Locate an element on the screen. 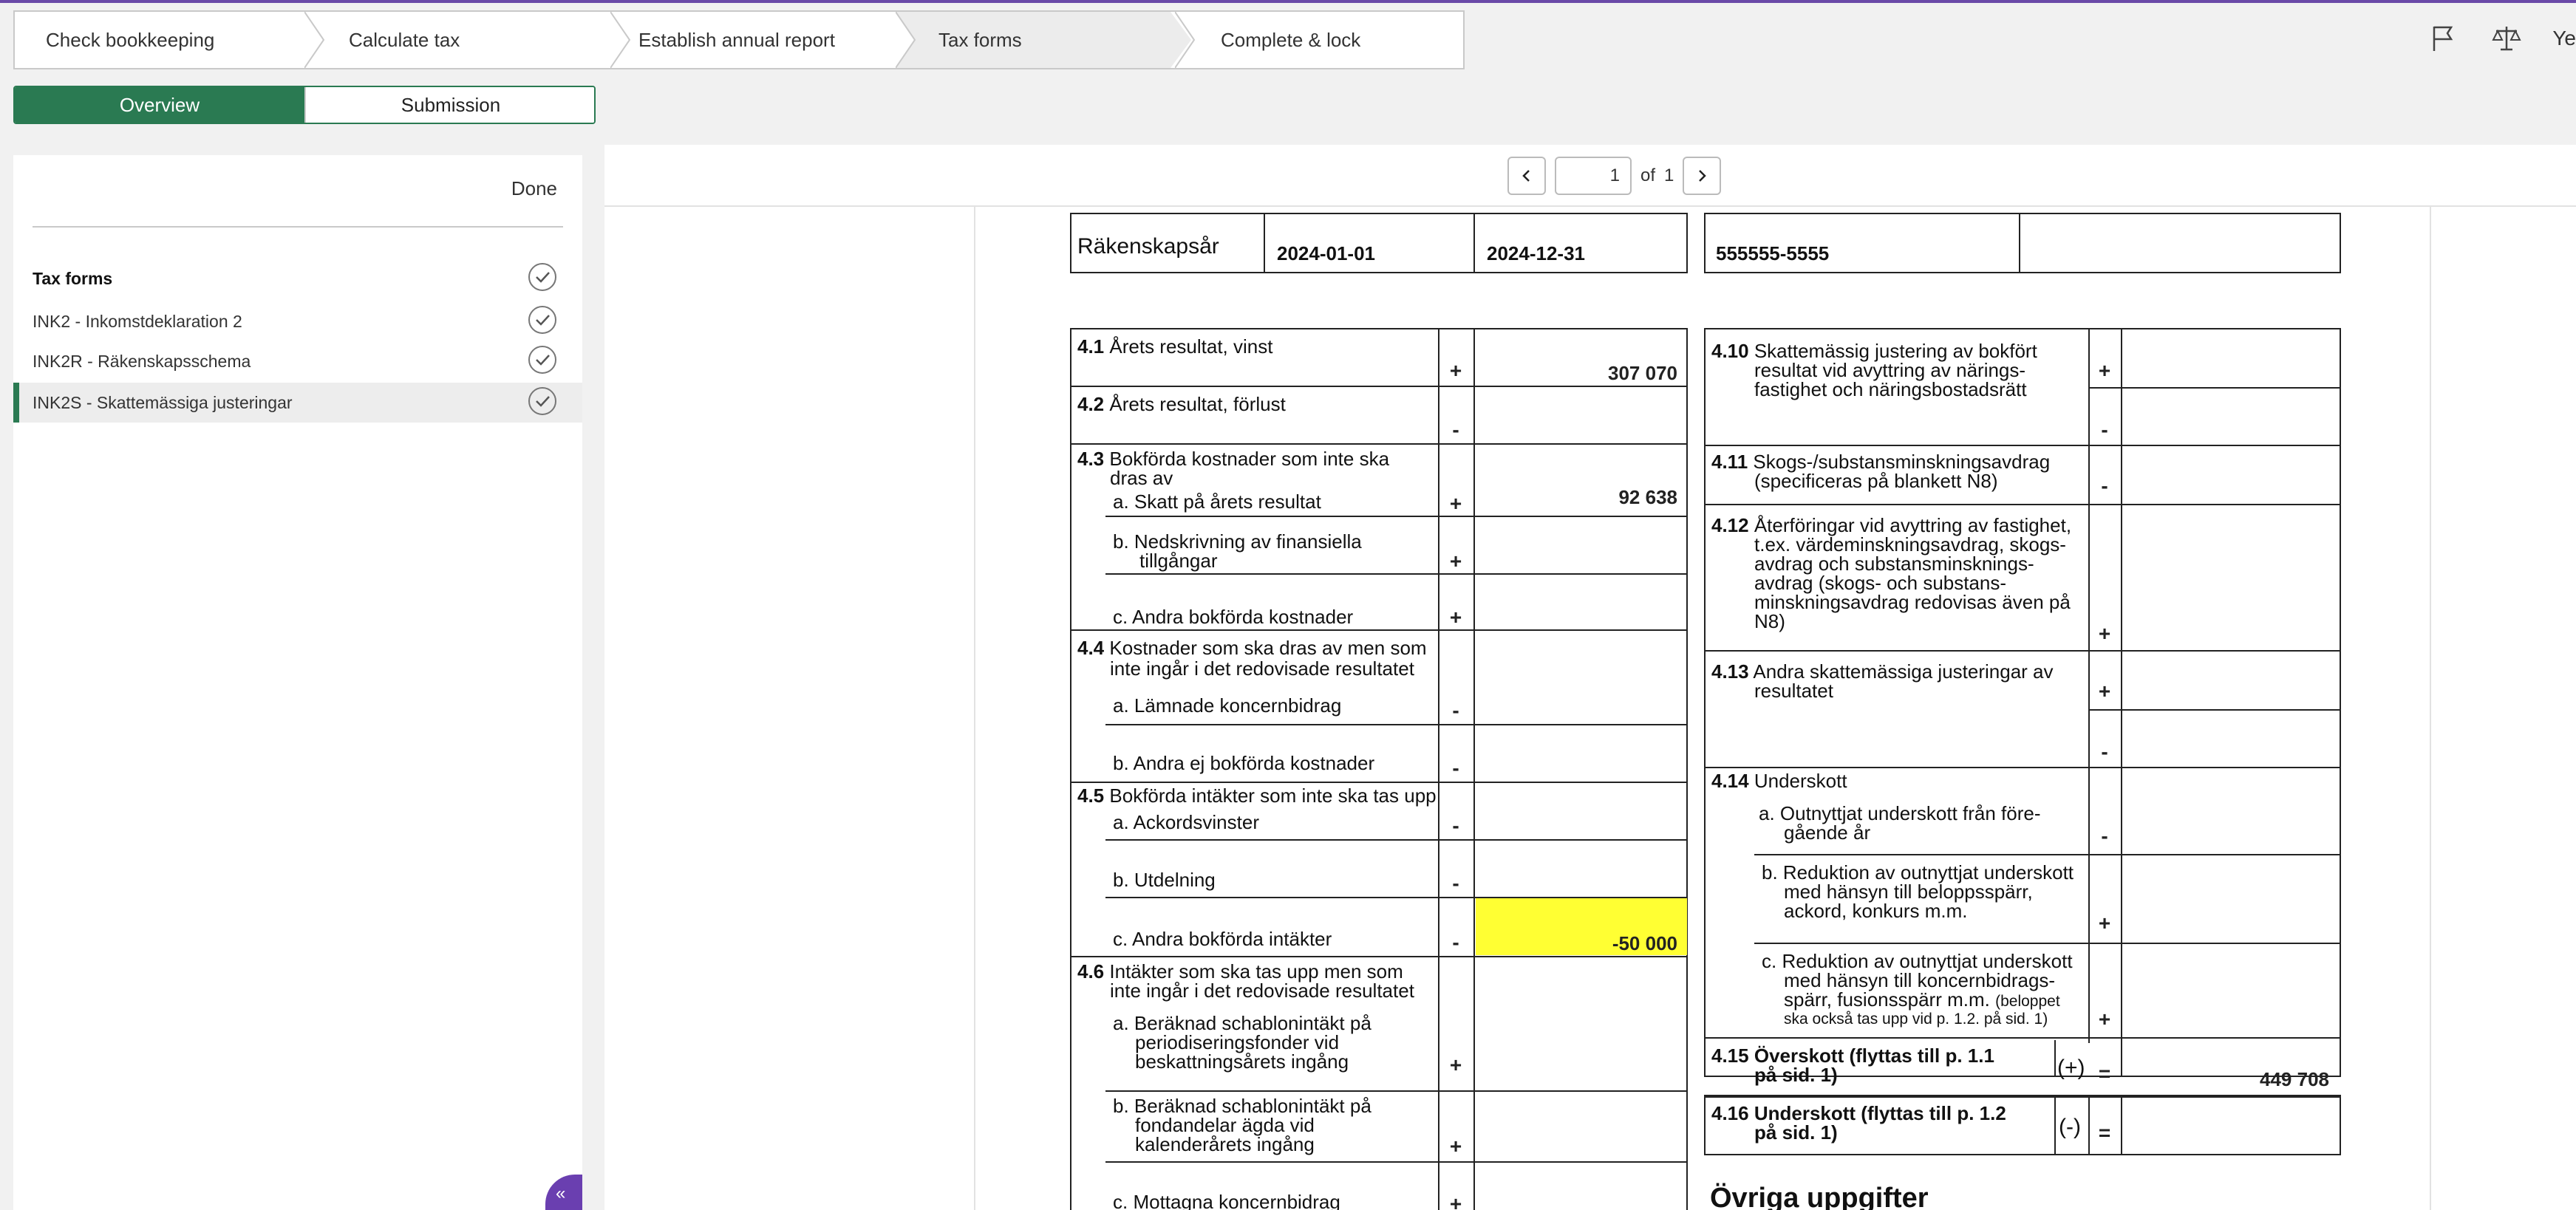  scales-icon is located at coordinates (2506, 38).